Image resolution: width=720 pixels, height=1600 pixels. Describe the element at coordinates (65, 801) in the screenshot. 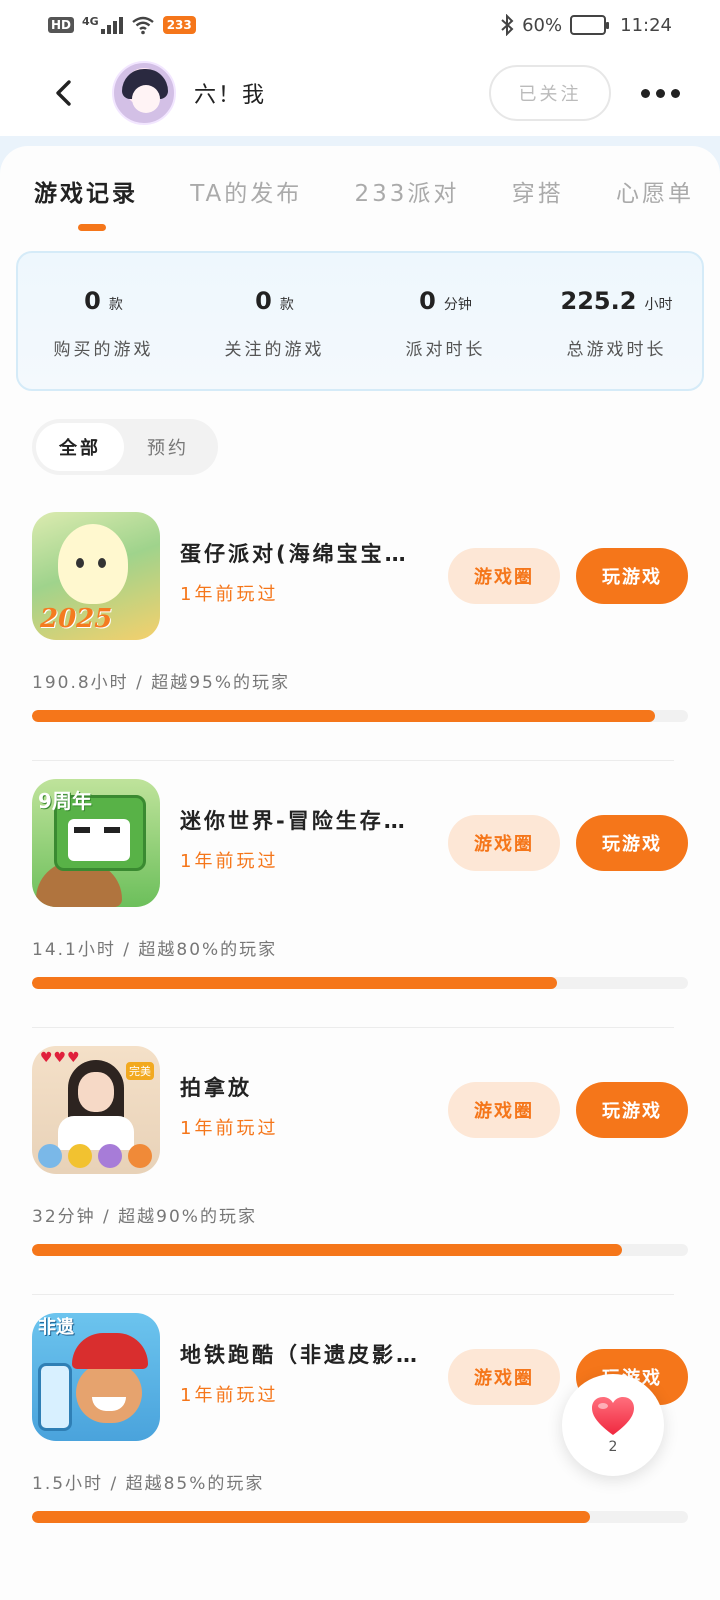

I see `game-icon-text: 9周年` at that location.